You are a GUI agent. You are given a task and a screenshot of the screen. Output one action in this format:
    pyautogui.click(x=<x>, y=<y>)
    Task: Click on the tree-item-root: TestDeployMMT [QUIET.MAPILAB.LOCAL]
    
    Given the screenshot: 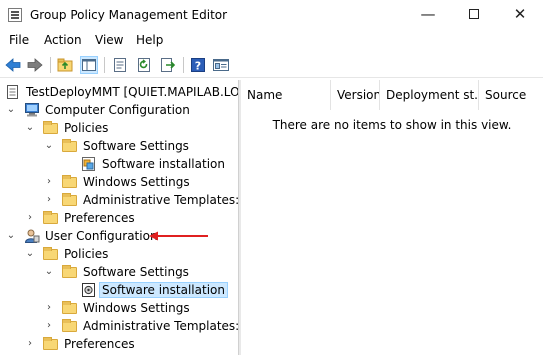 What is the action you would take?
    pyautogui.click(x=119, y=93)
    